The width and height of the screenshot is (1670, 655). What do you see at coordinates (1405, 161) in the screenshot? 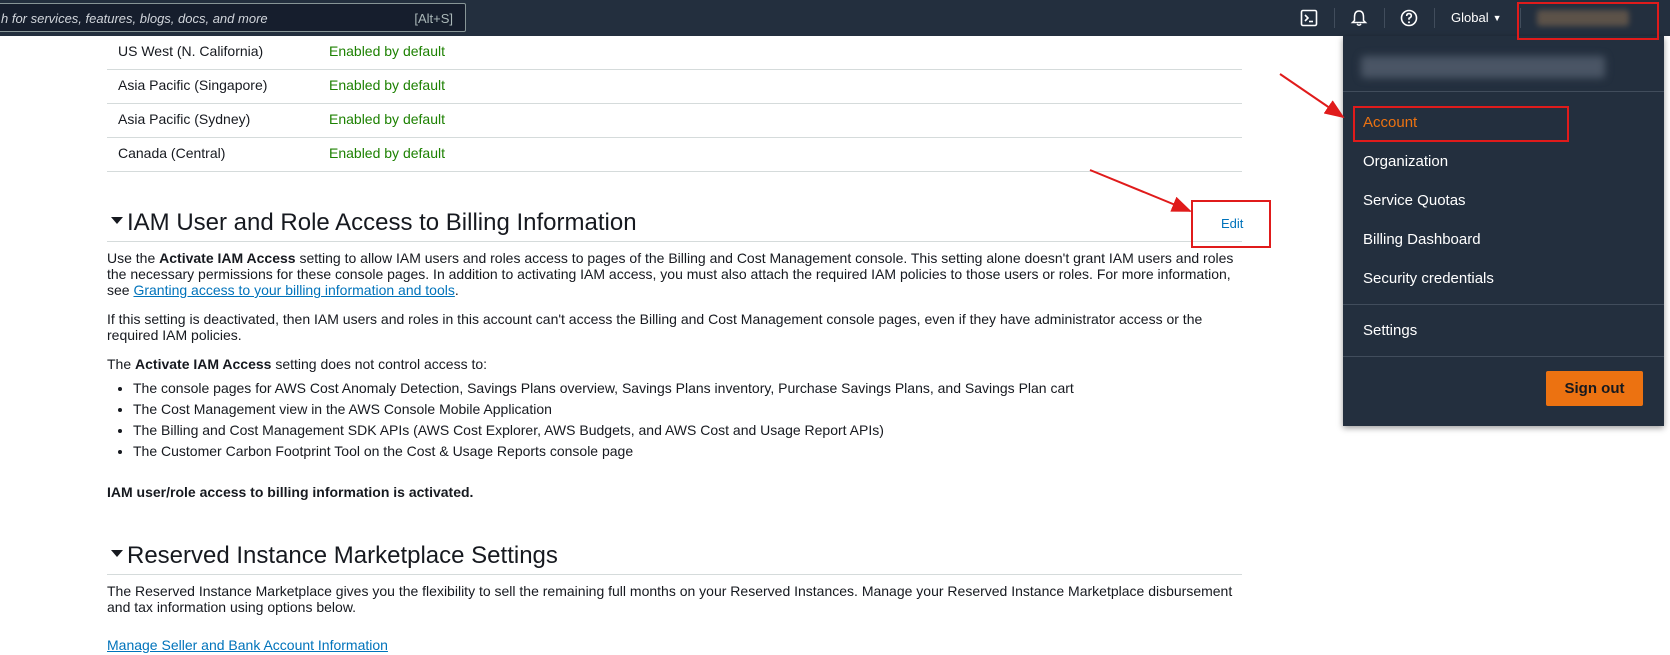
I see `menu-item-organization: Organization` at bounding box center [1405, 161].